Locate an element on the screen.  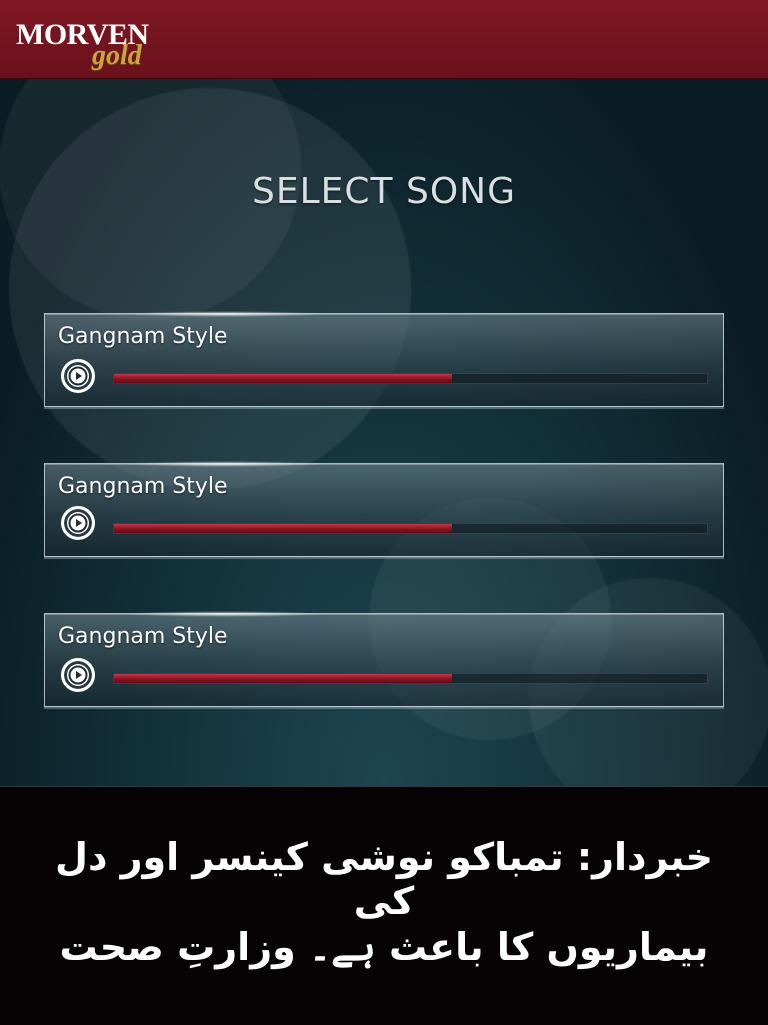
health-warning-line-1: خبردار: تمباکو نوشی کینسر اور دل کی is located at coordinates (384, 879).